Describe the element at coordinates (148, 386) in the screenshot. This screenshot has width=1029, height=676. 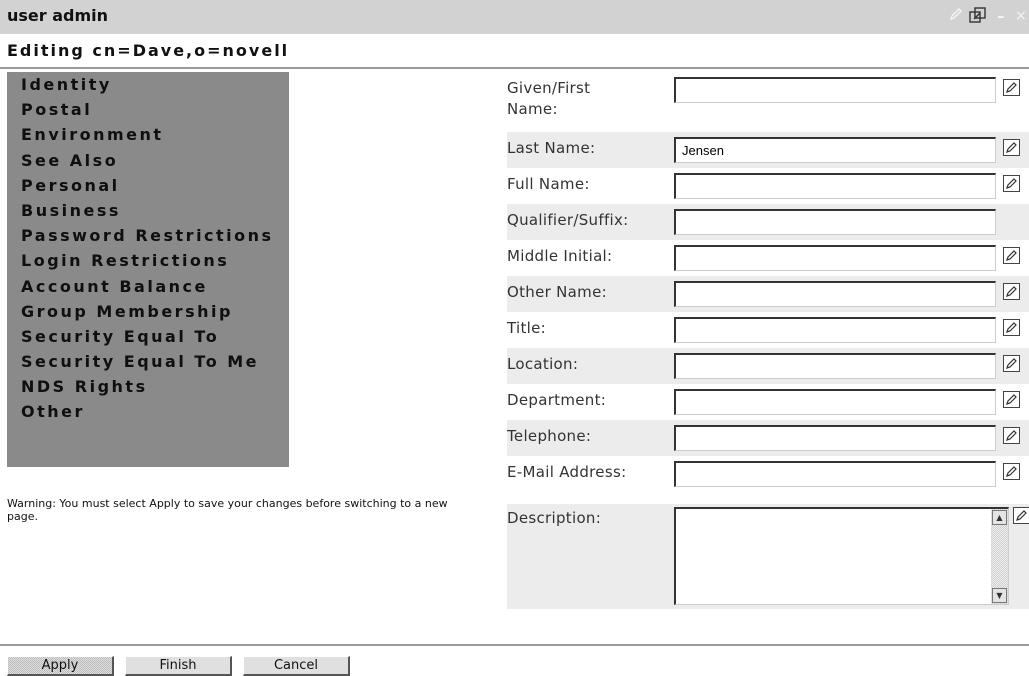
I see `nav-item-nds-rights: NDS Rights` at that location.